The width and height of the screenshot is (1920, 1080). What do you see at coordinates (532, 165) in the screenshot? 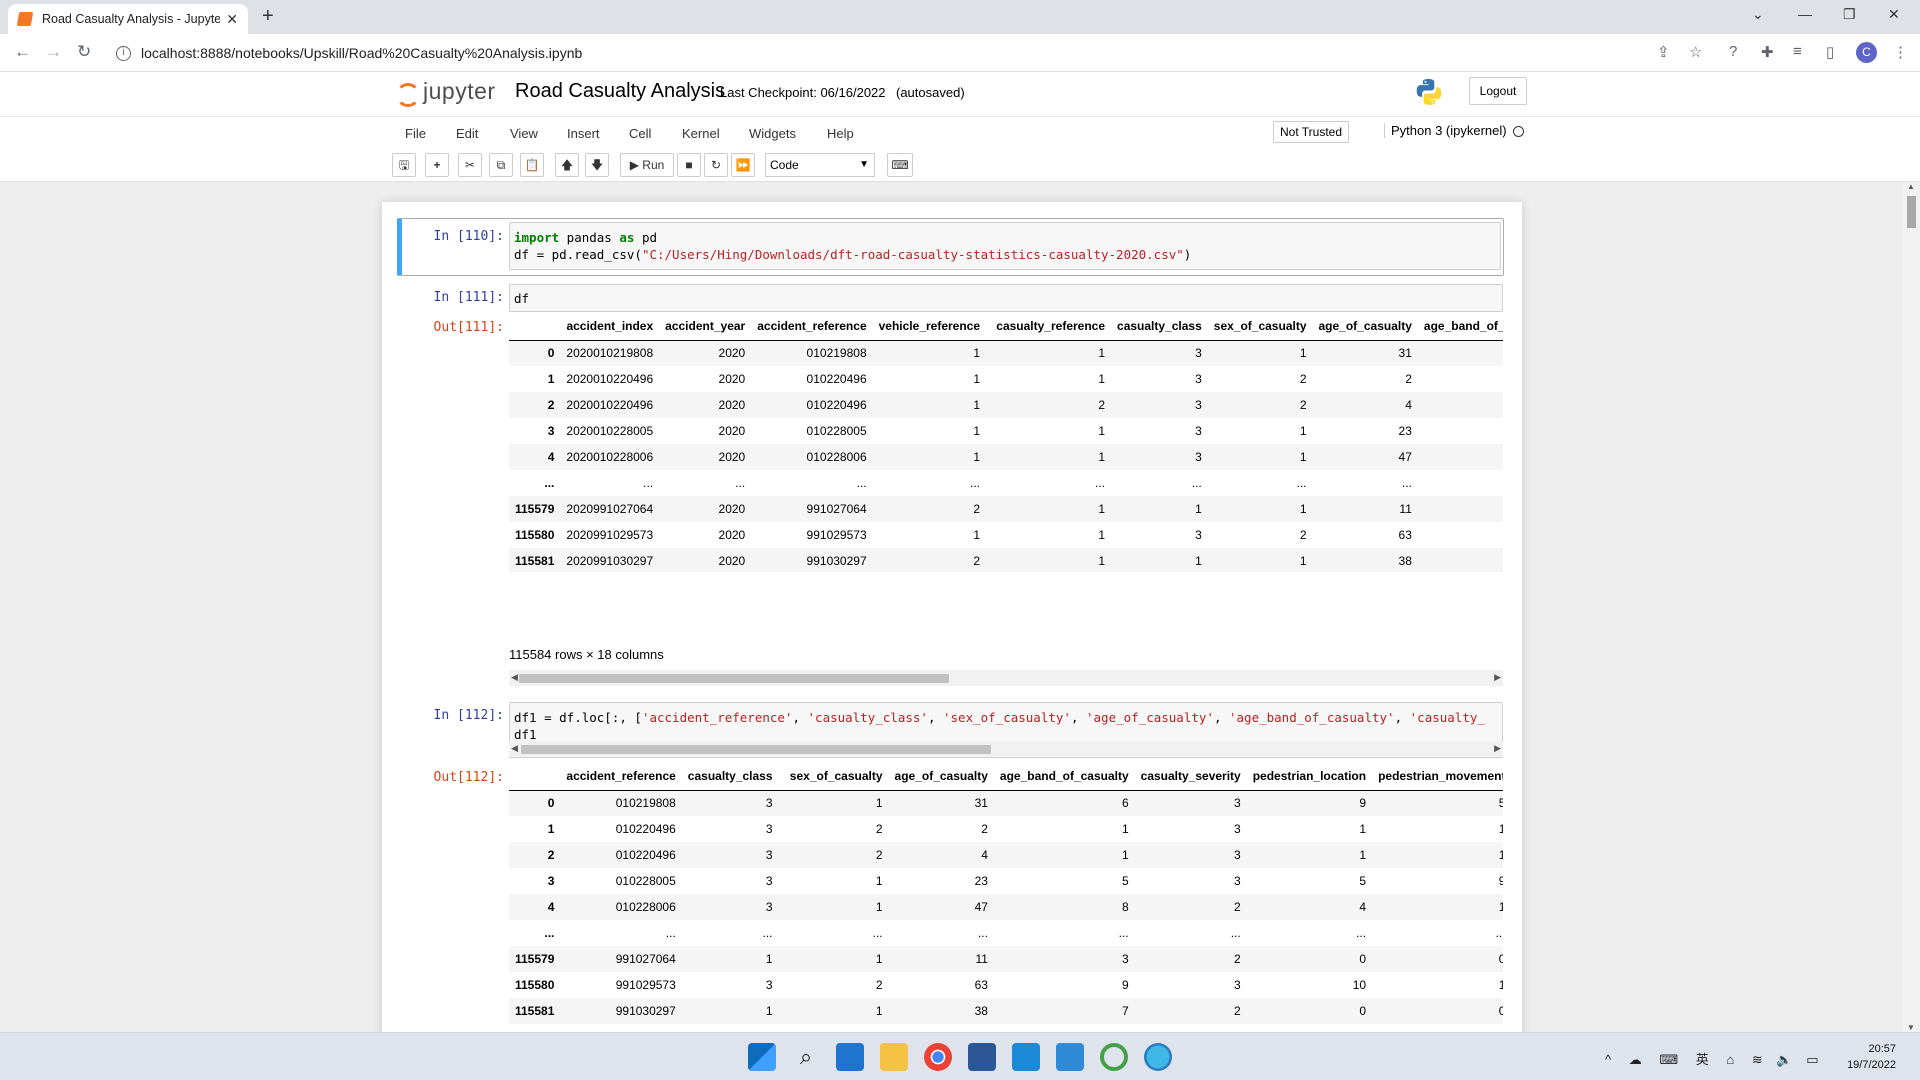
I see `paste-icon: 📋` at bounding box center [532, 165].